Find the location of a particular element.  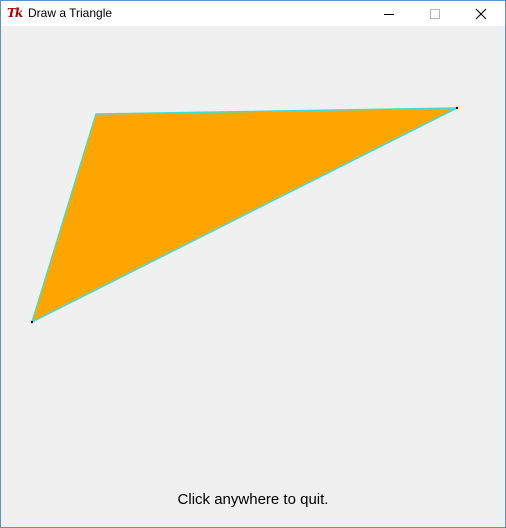

minimize-button is located at coordinates (389, 13).